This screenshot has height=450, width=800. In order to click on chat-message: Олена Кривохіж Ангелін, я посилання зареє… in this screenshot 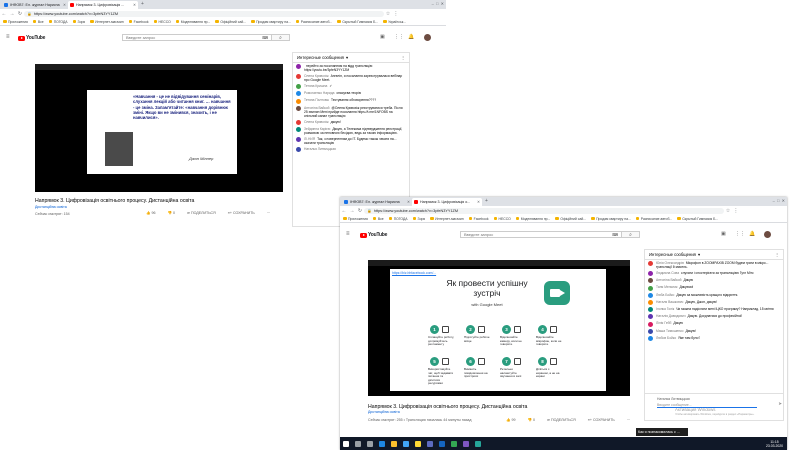, I will do `click(351, 78)`.